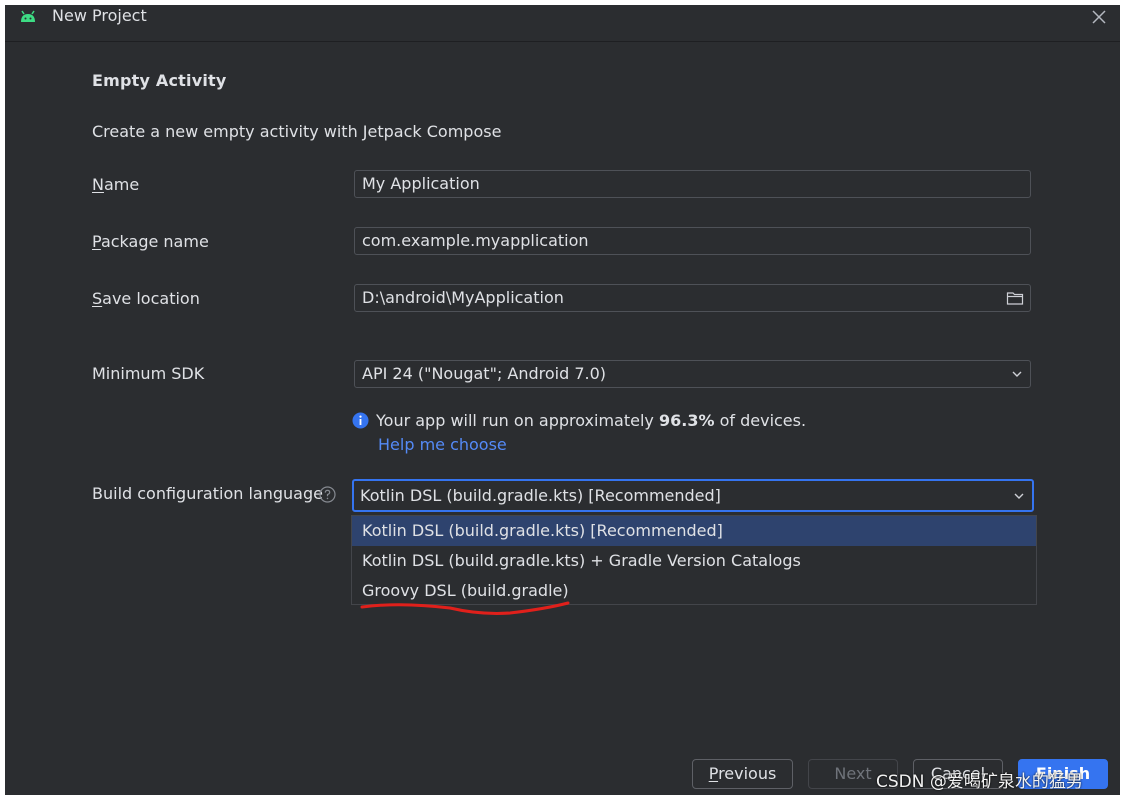 This screenshot has width=1125, height=798. Describe the element at coordinates (207, 493) in the screenshot. I see `build-config-label: Build configuration language` at that location.